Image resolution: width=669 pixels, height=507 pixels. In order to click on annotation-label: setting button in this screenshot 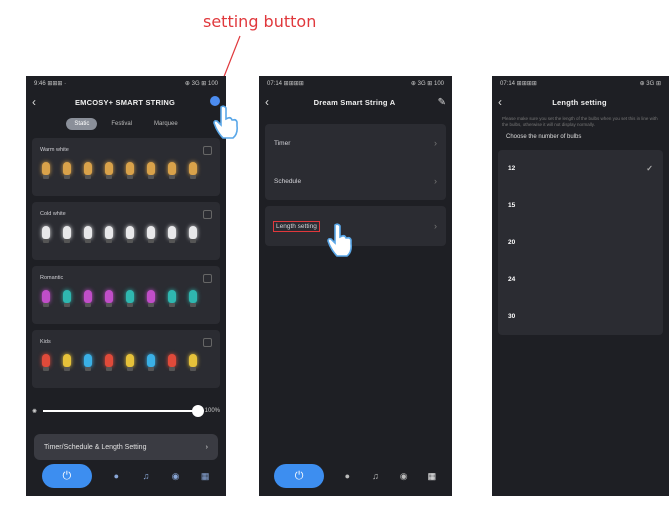, I will do `click(260, 21)`.